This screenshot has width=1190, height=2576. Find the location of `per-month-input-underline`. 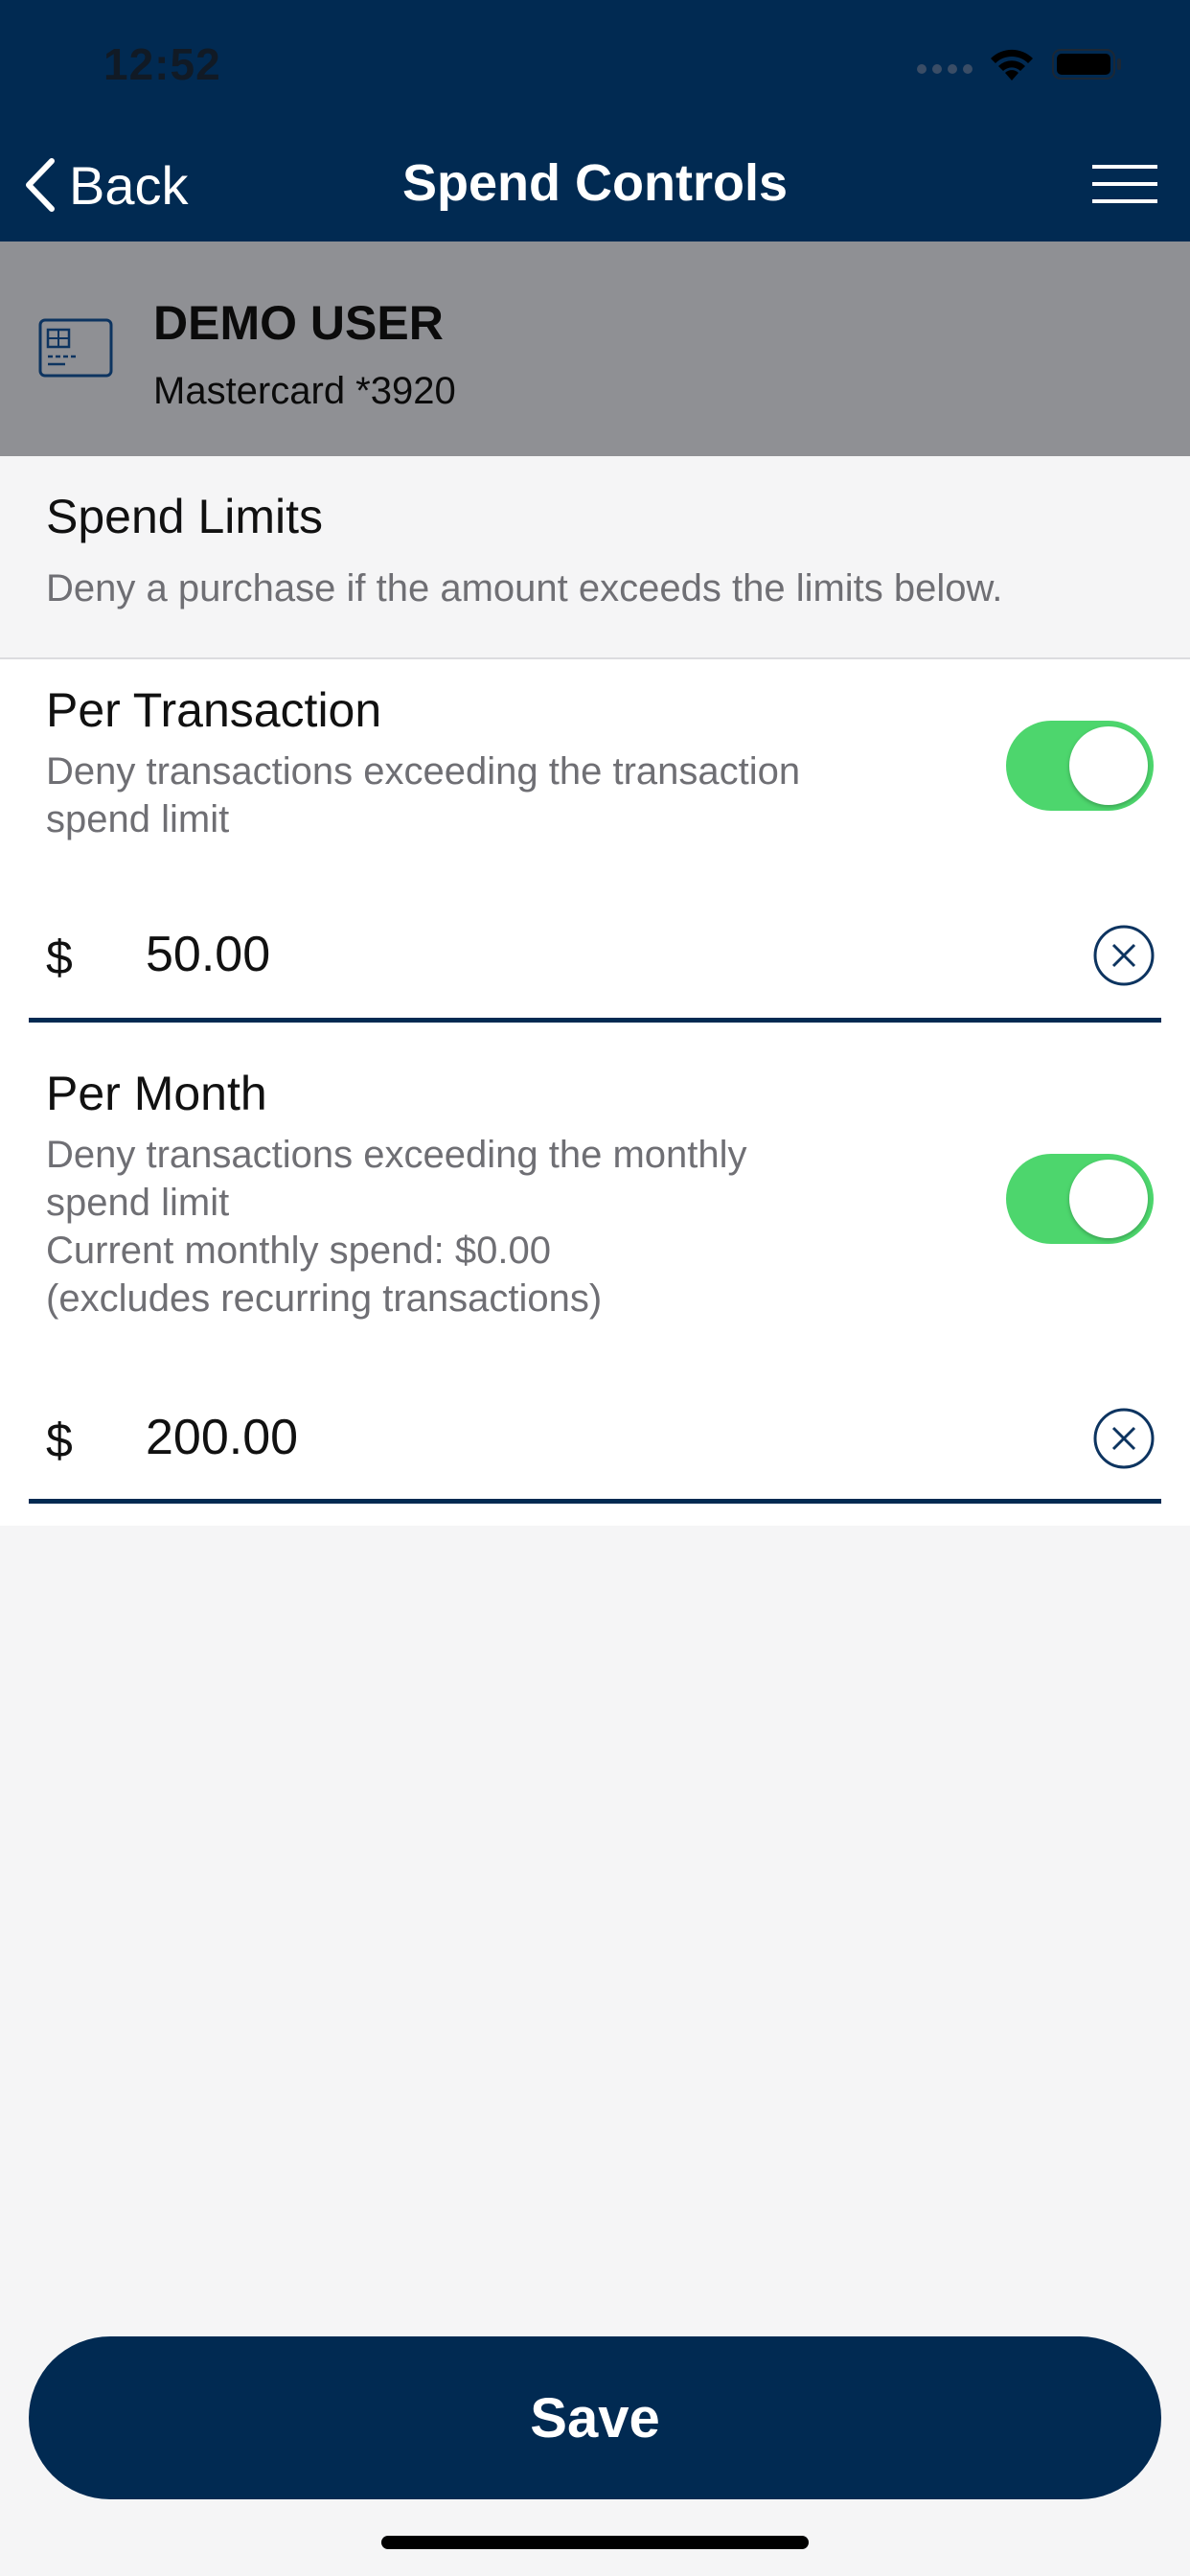

per-month-input-underline is located at coordinates (595, 1502).